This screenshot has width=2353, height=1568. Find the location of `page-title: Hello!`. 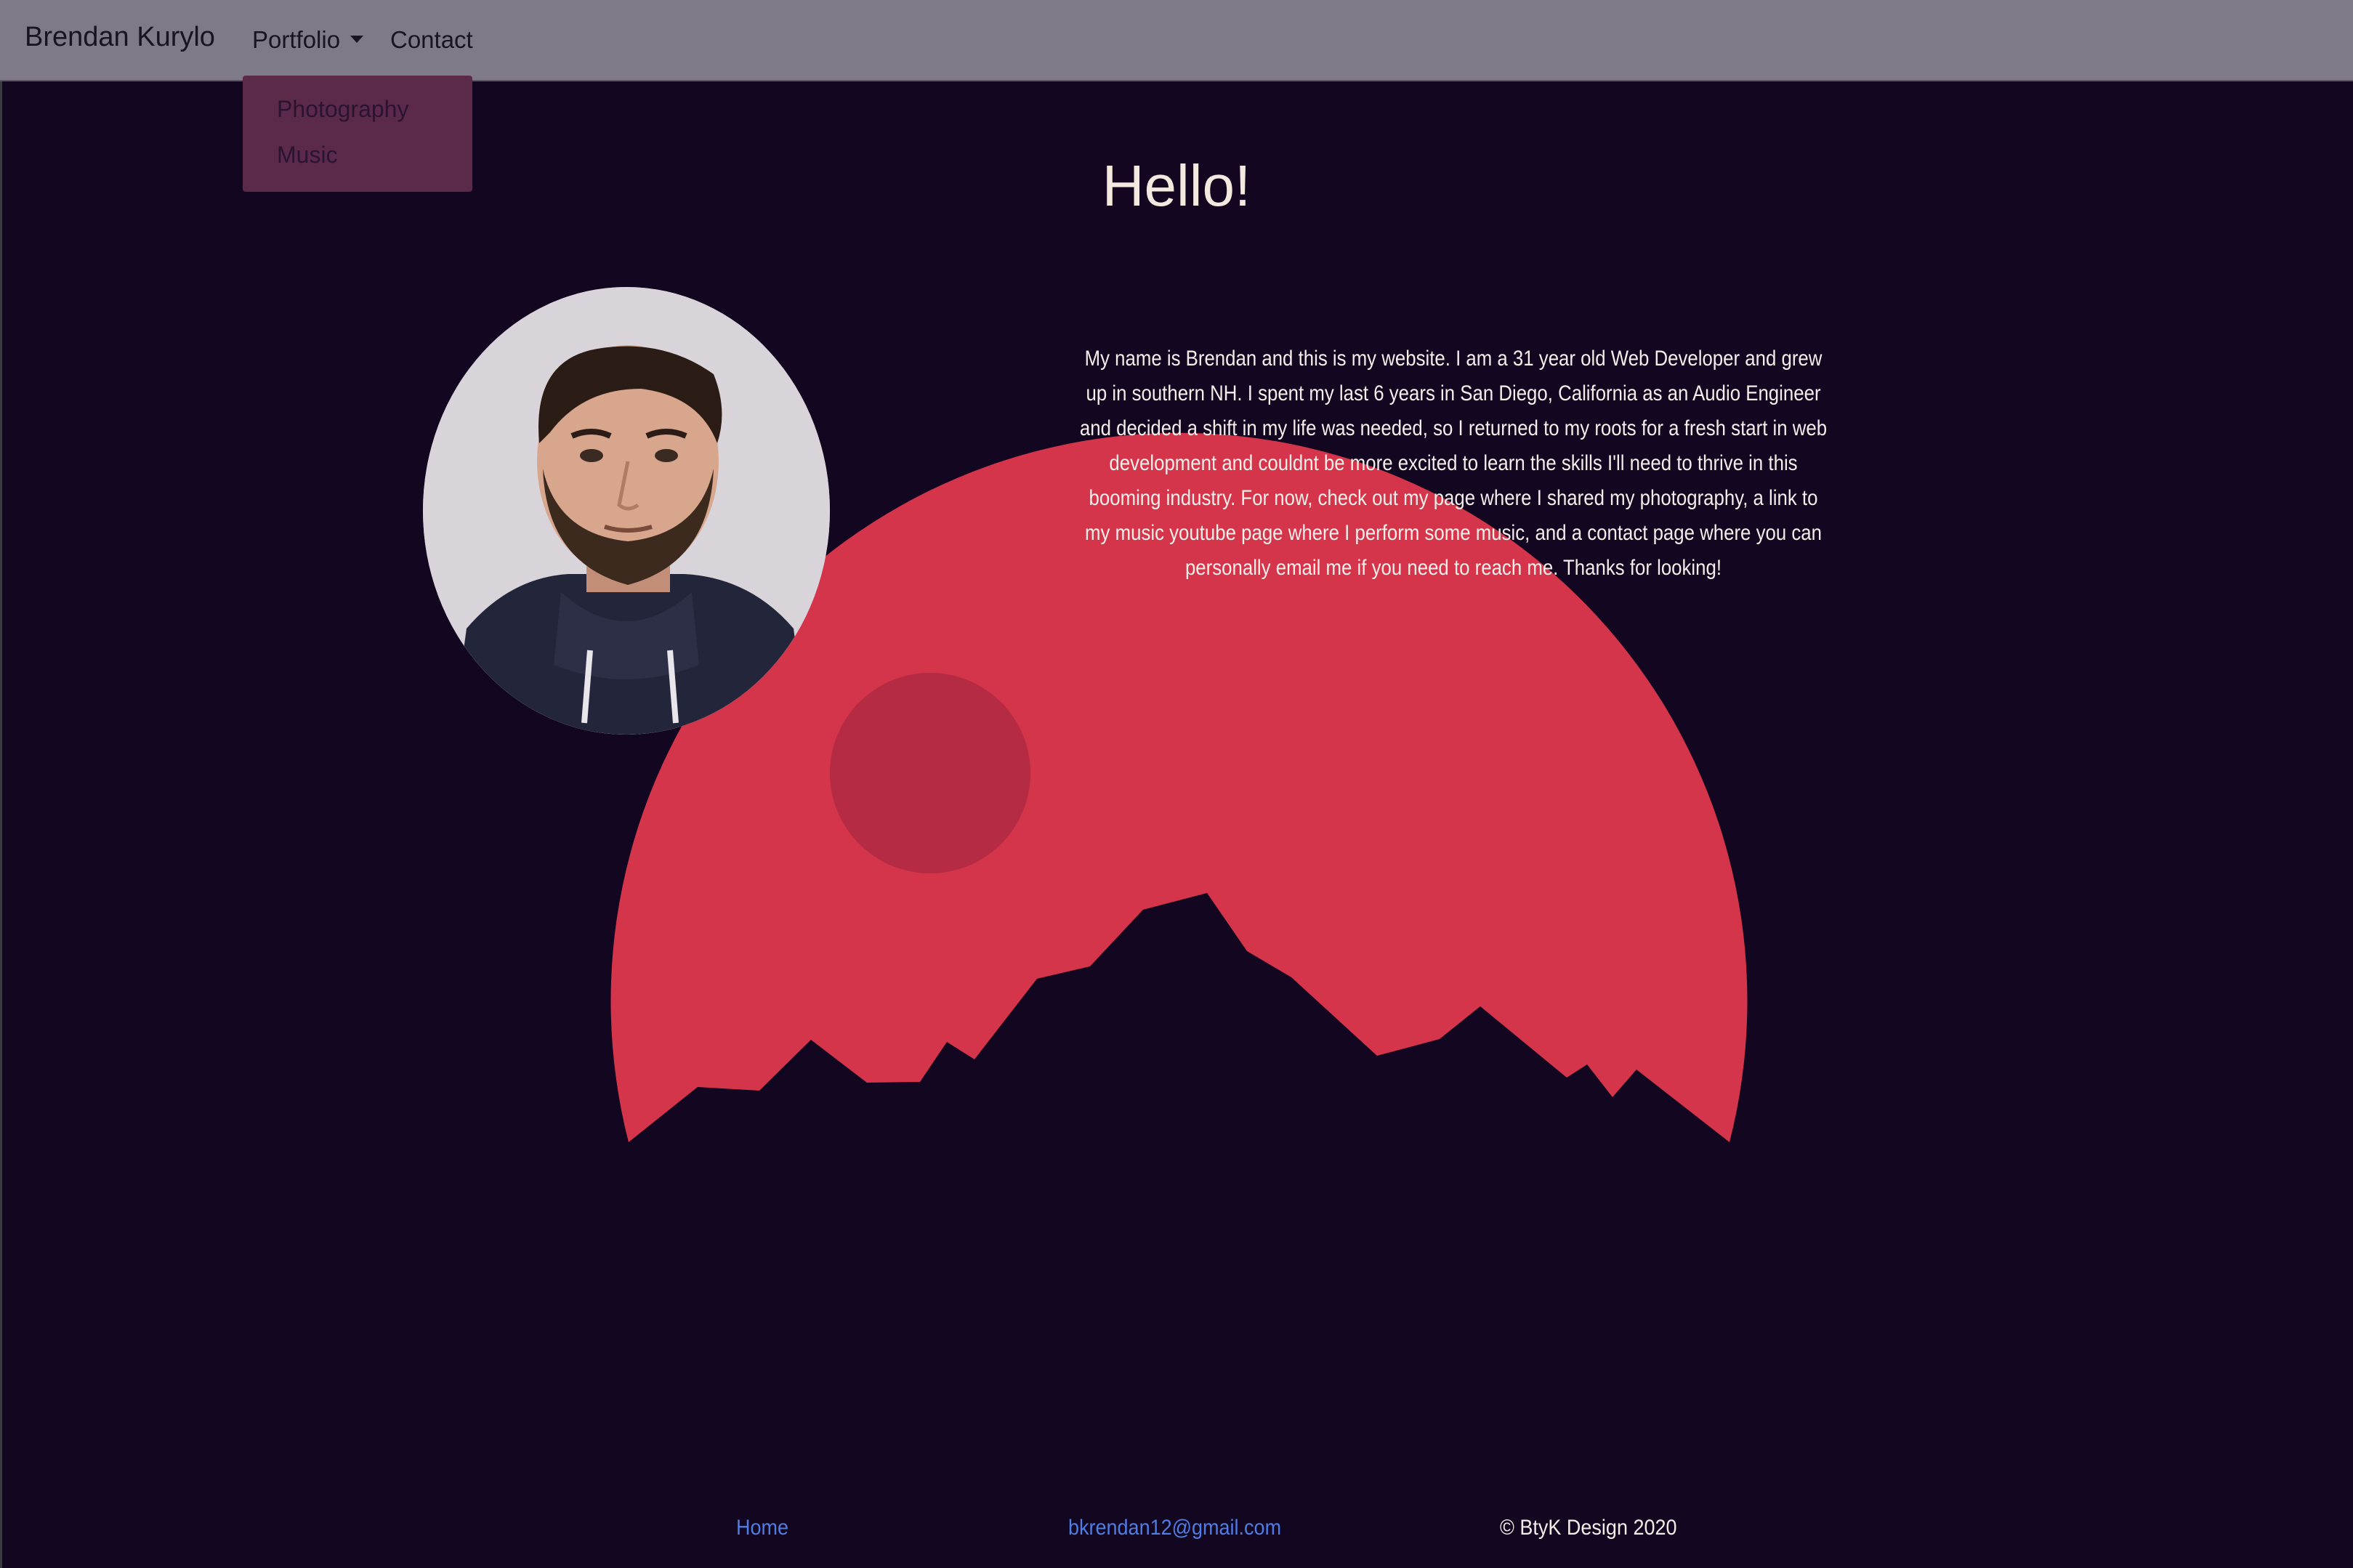

page-title: Hello! is located at coordinates (1176, 185).